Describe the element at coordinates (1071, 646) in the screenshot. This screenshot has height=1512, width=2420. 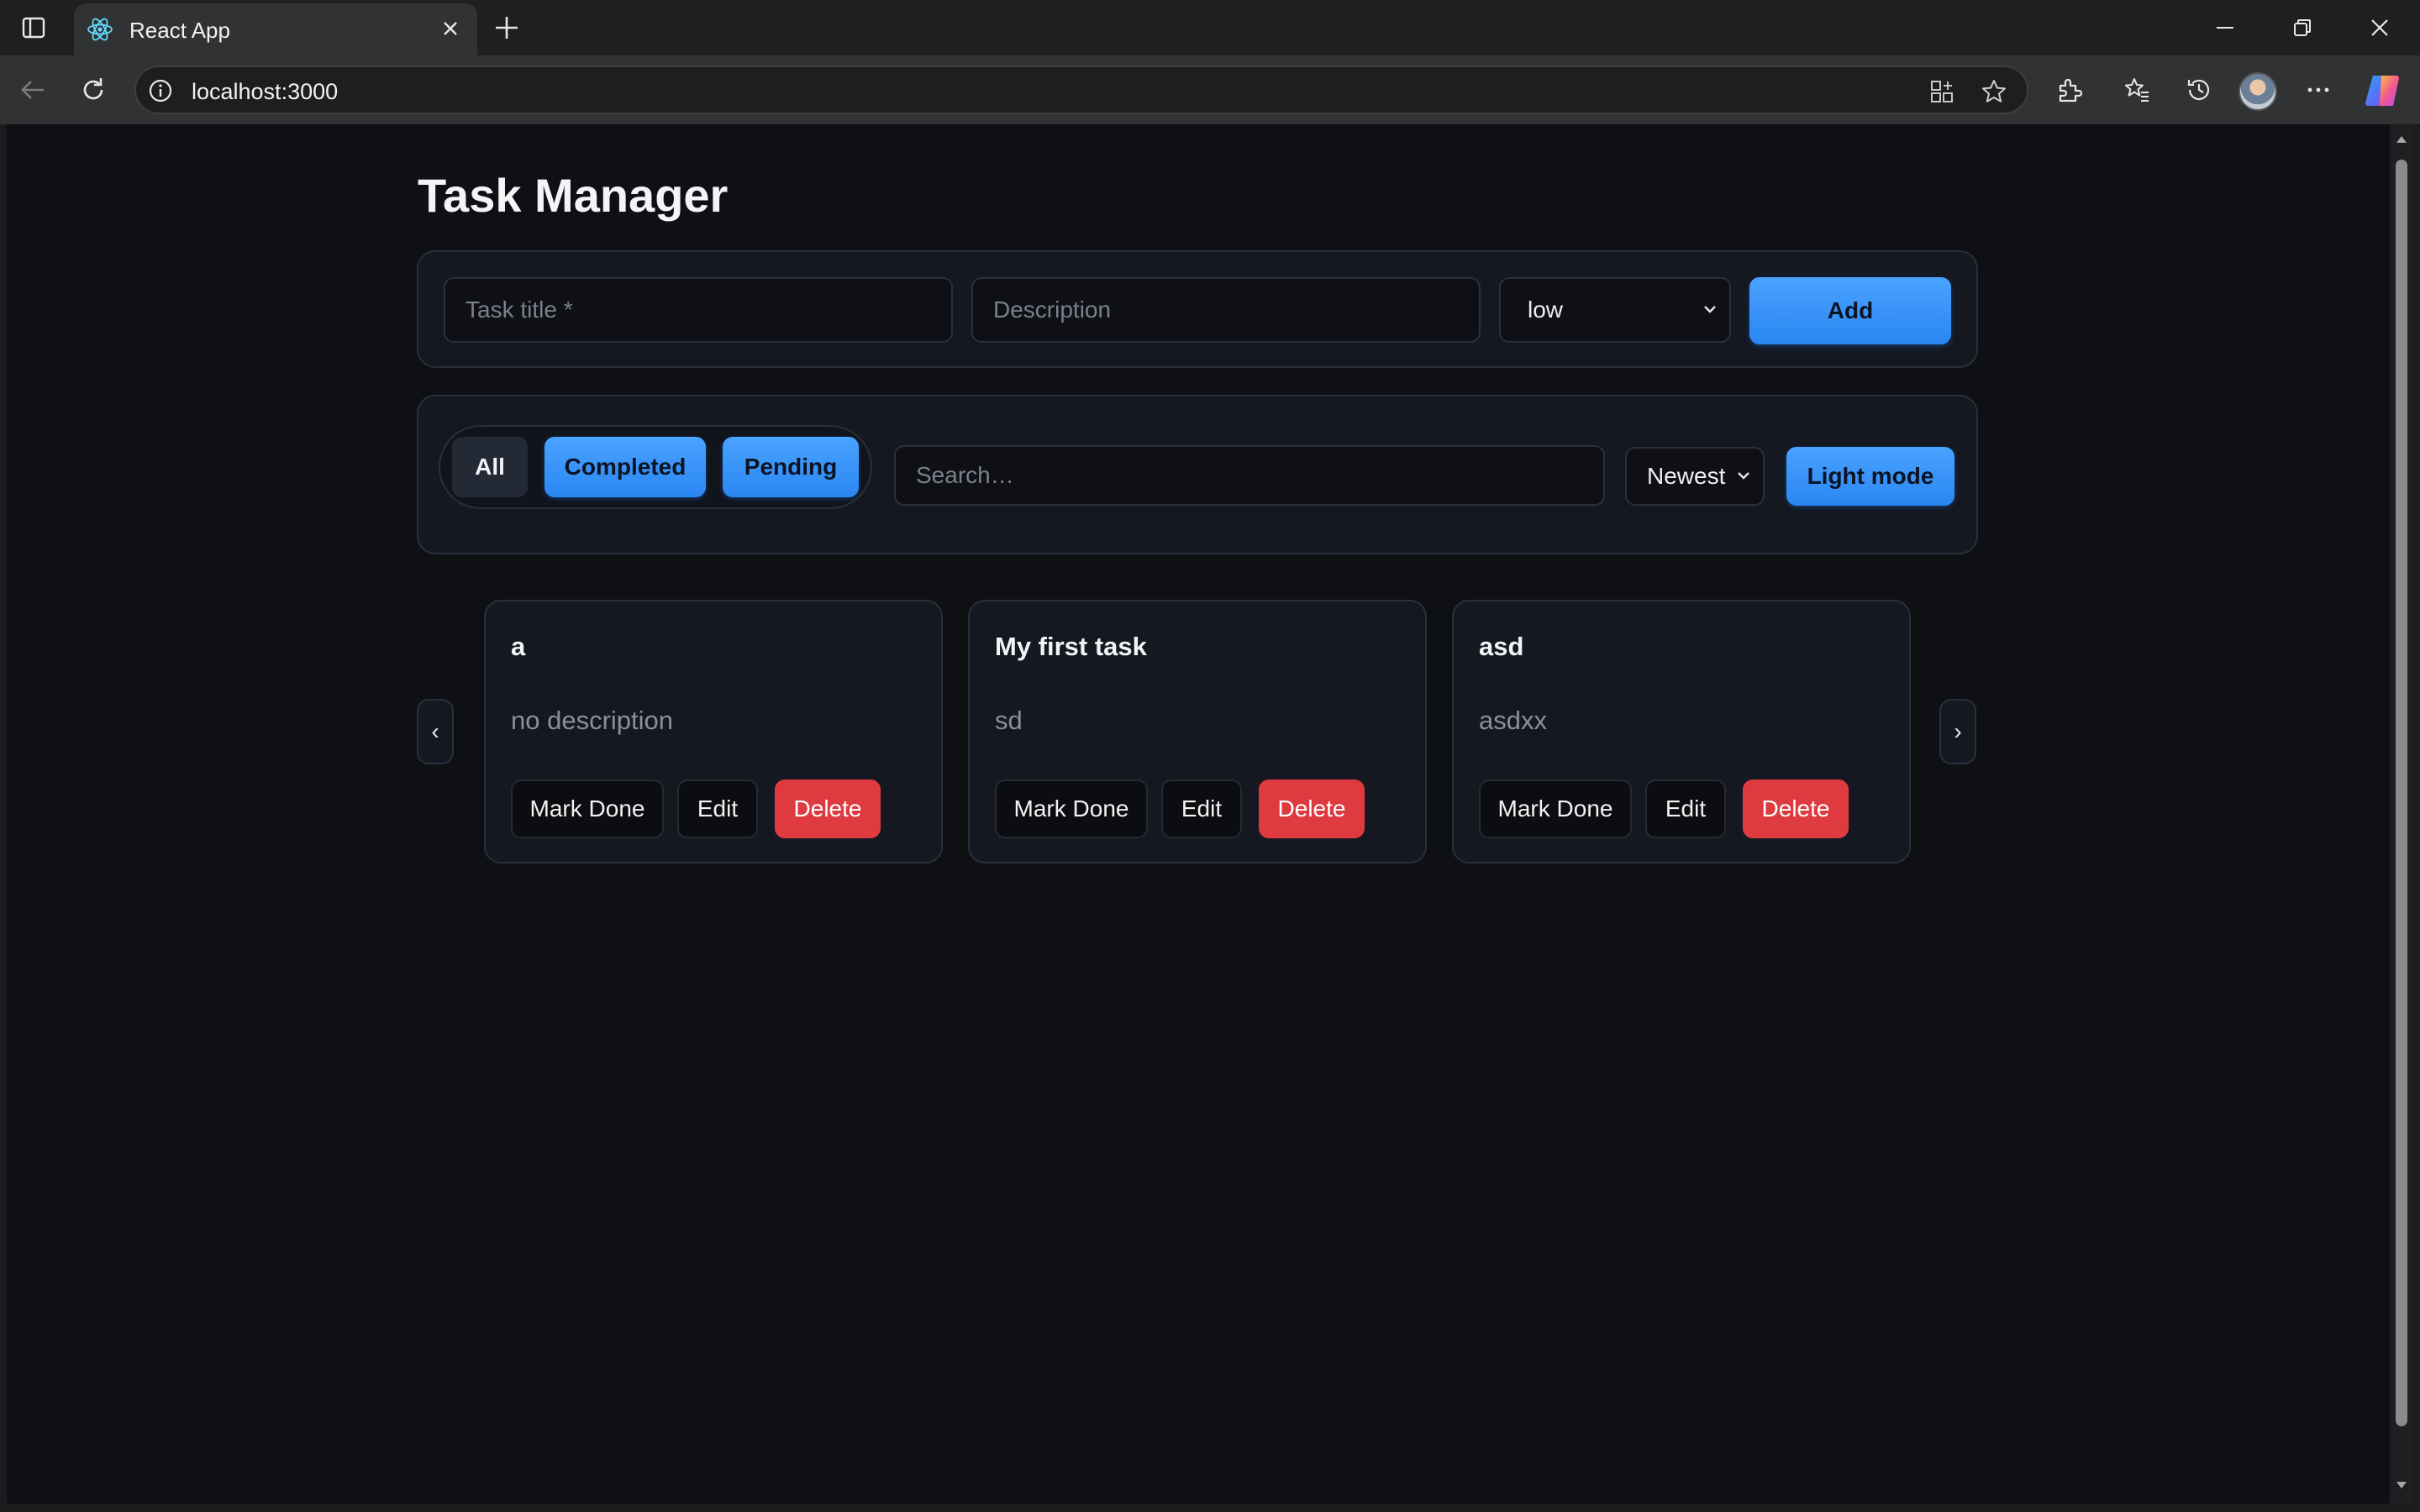
I see `task-title: My first task` at that location.